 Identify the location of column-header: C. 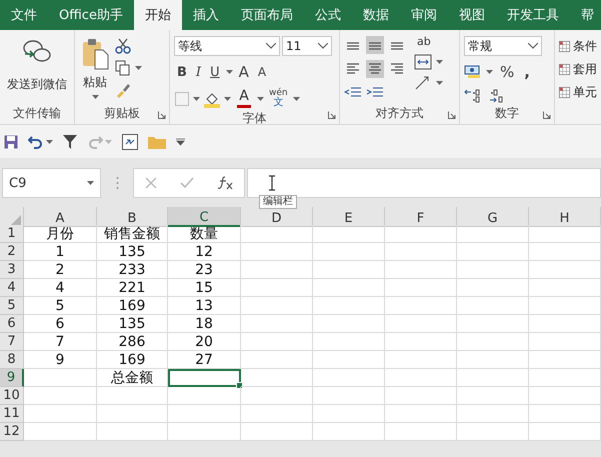
(204, 217).